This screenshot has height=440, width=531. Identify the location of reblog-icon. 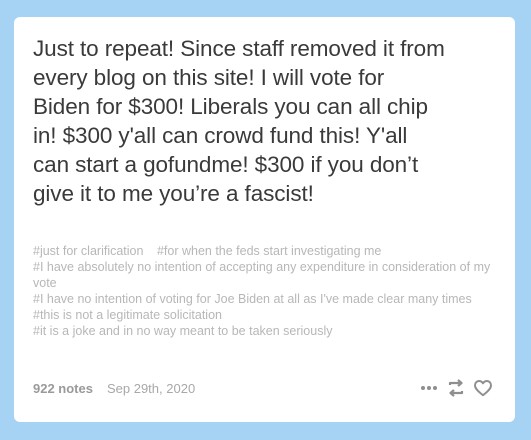
(456, 388).